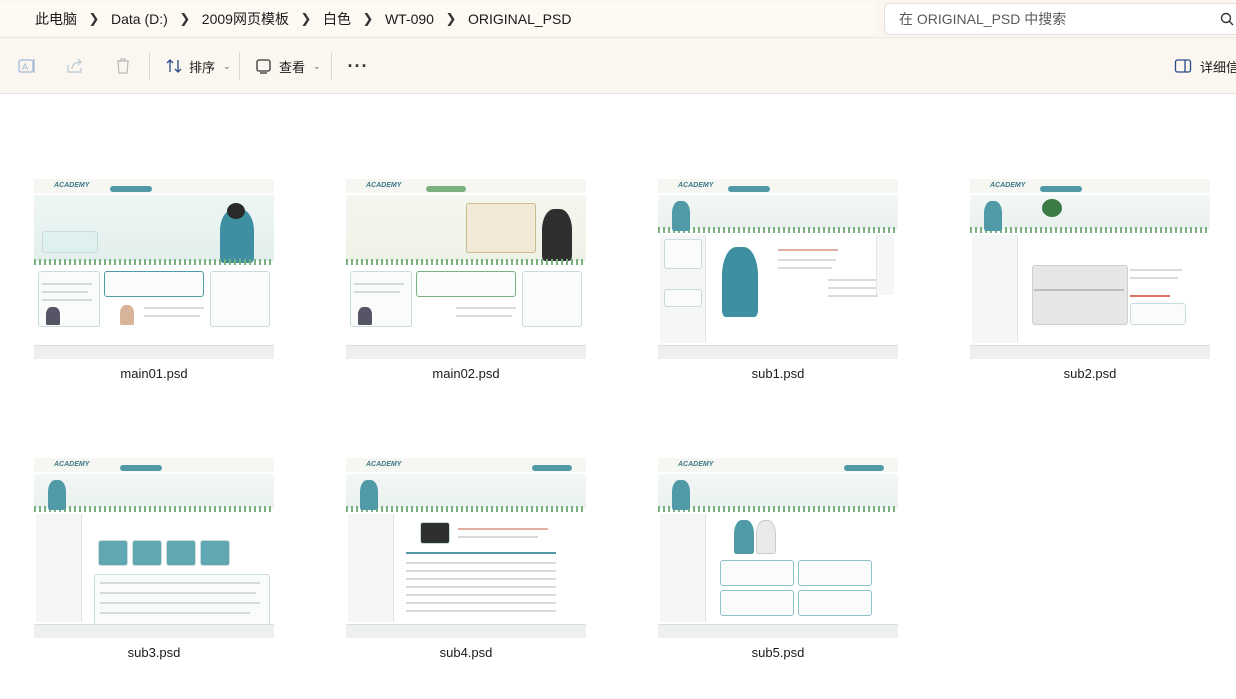 The height and width of the screenshot is (699, 1236). I want to click on file-name: sub4.psd, so click(466, 652).